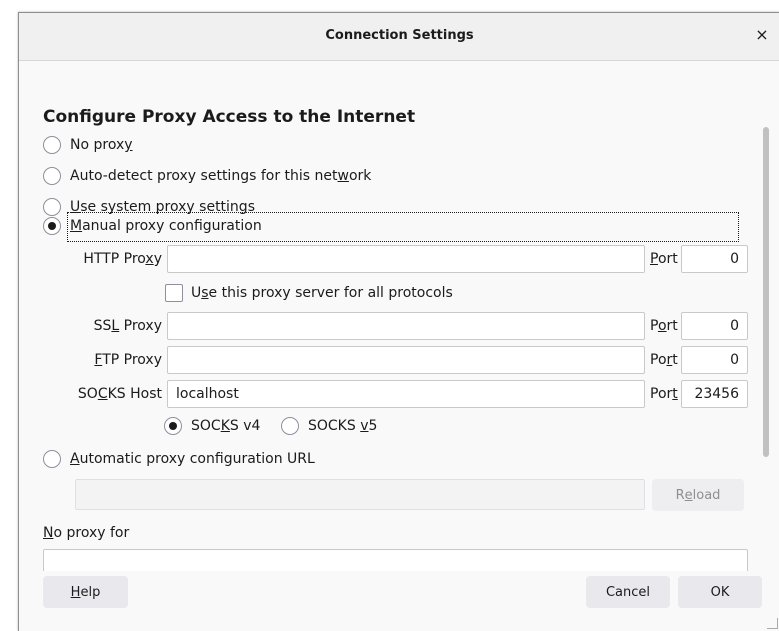 Image resolution: width=779 pixels, height=631 pixels. Describe the element at coordinates (52, 226) in the screenshot. I see `manual-proxy-radio` at that location.